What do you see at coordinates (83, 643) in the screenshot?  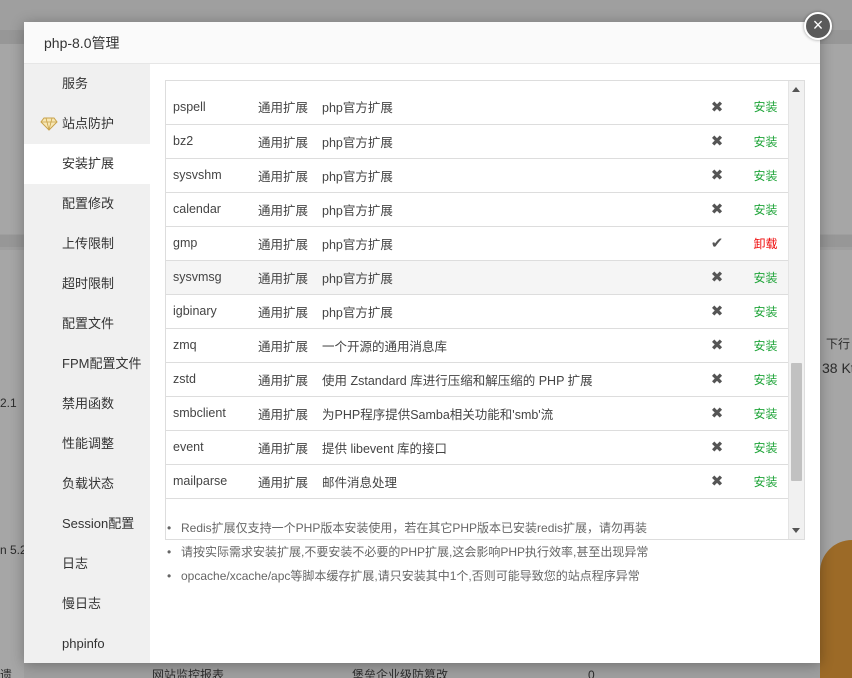 I see `sidebar-item-label: phpinfo` at bounding box center [83, 643].